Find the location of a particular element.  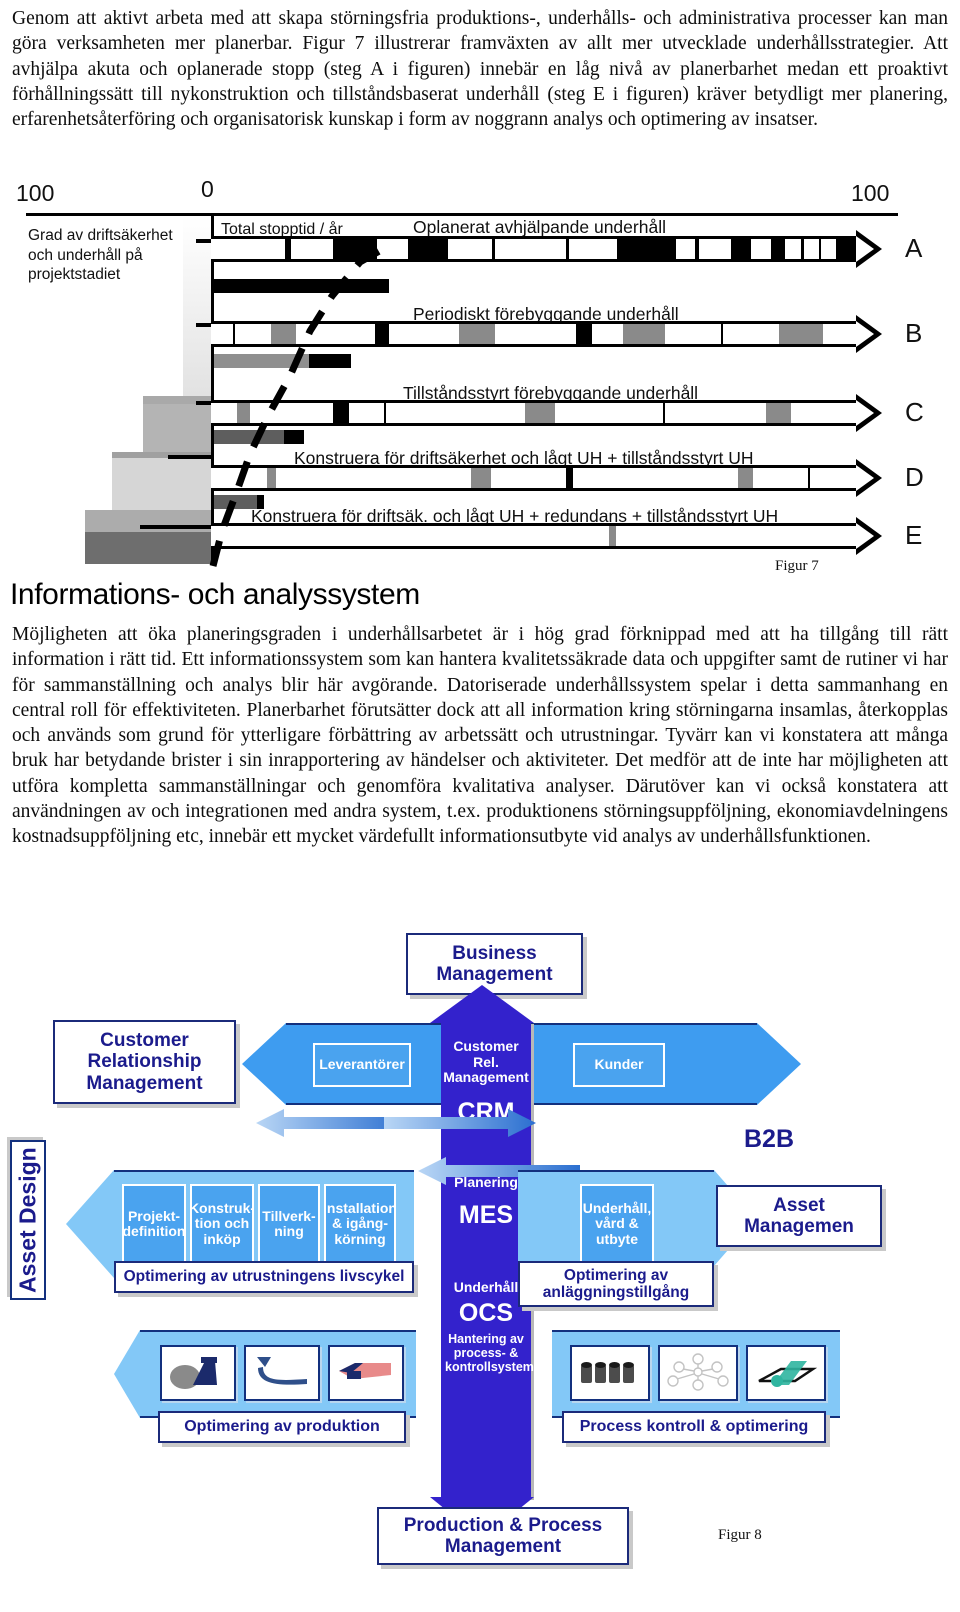

ocs-column-description: Hantering av process- & kontrollsystem is located at coordinates (489, 1353).